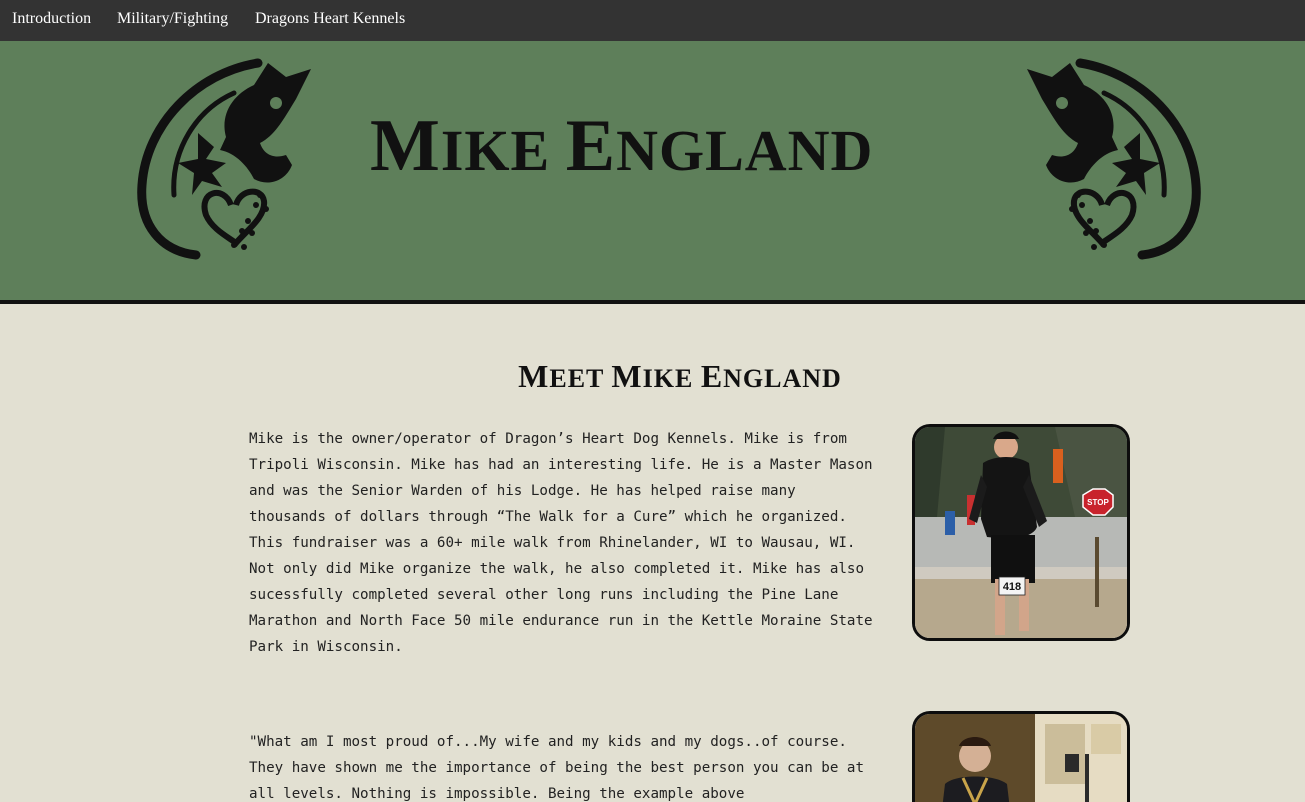 This screenshot has width=1305, height=802. Describe the element at coordinates (1098, 502) in the screenshot. I see `stop-sign-text: STOP` at that location.